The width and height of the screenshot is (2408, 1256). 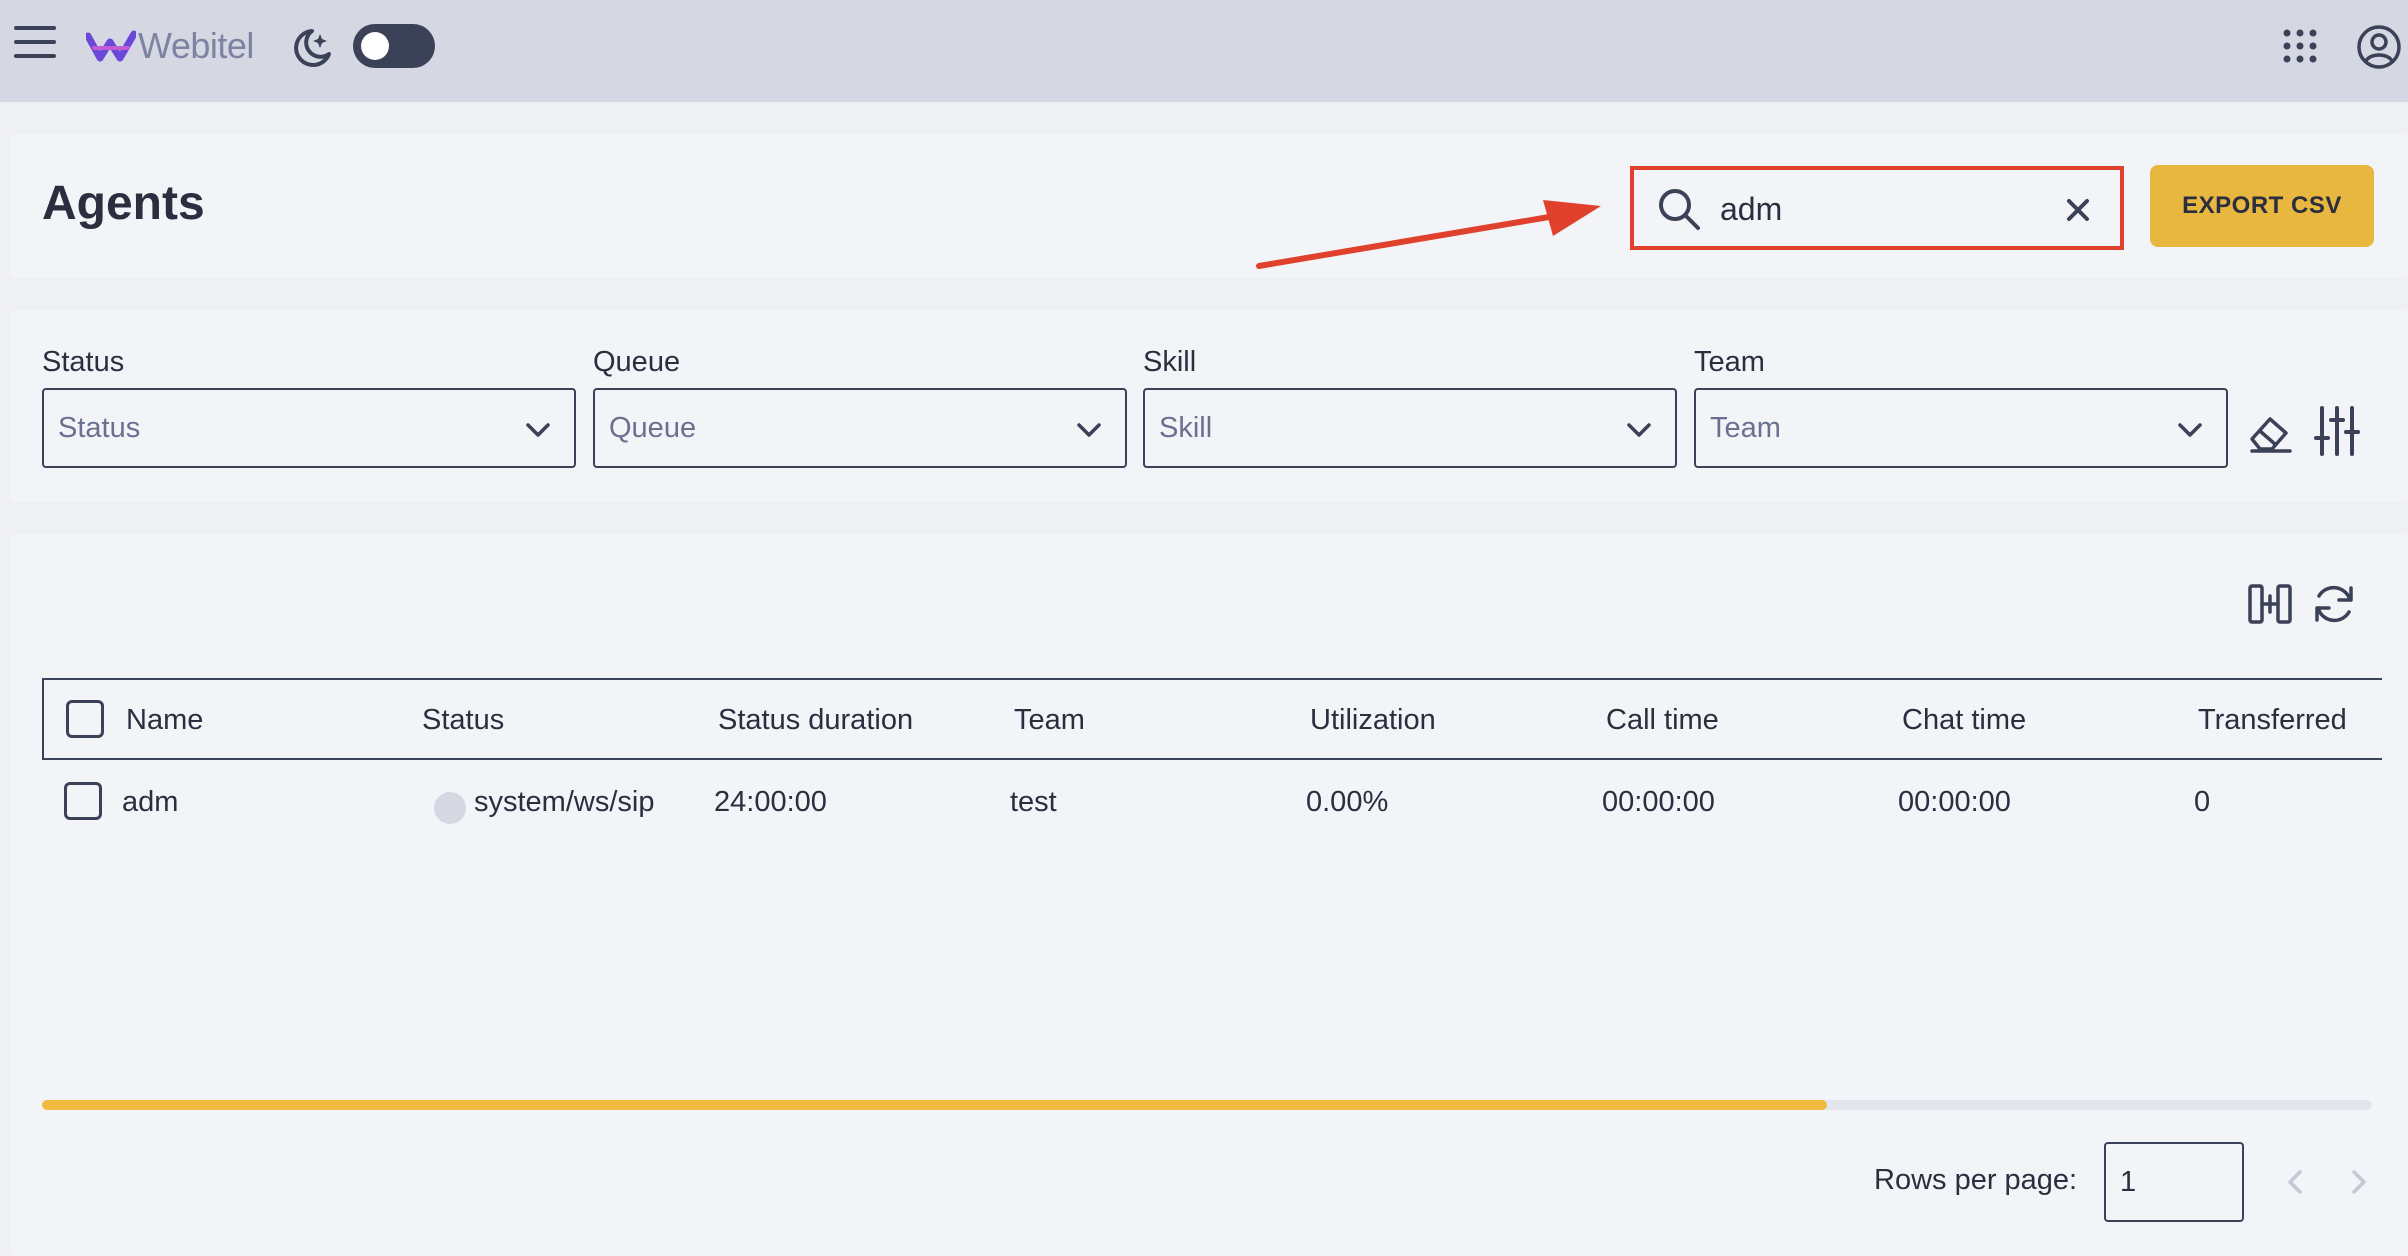 I want to click on column-header-utilization: Utilization, so click(x=1373, y=720).